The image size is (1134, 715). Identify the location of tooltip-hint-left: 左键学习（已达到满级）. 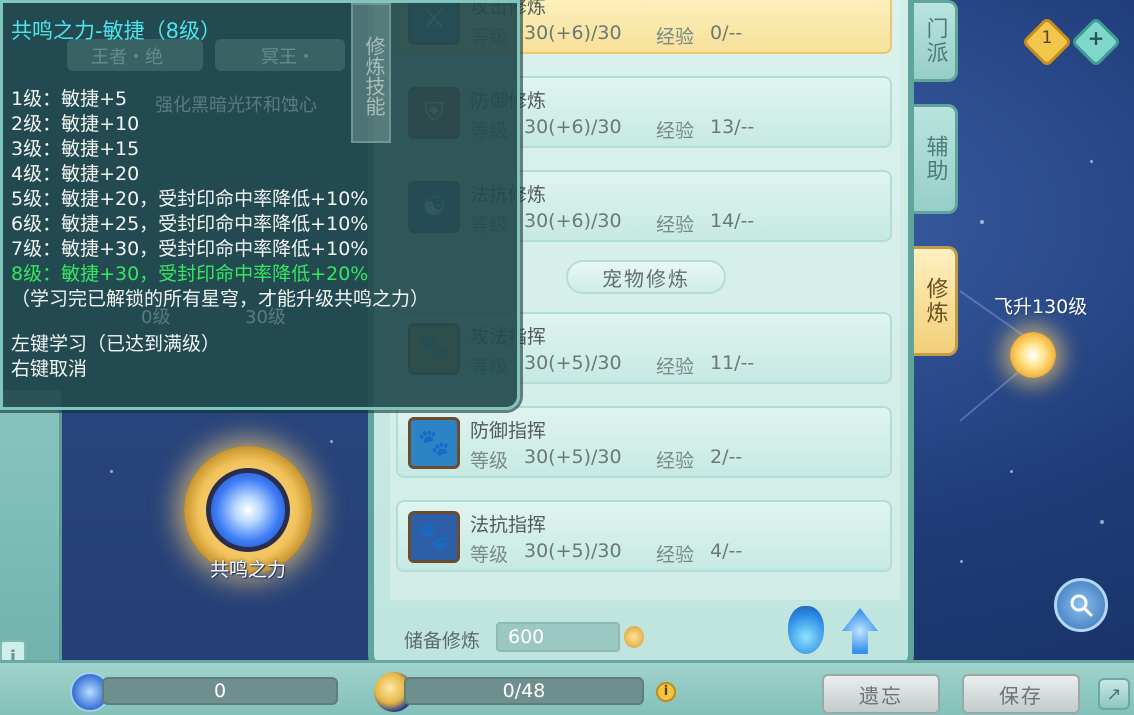
(116, 344).